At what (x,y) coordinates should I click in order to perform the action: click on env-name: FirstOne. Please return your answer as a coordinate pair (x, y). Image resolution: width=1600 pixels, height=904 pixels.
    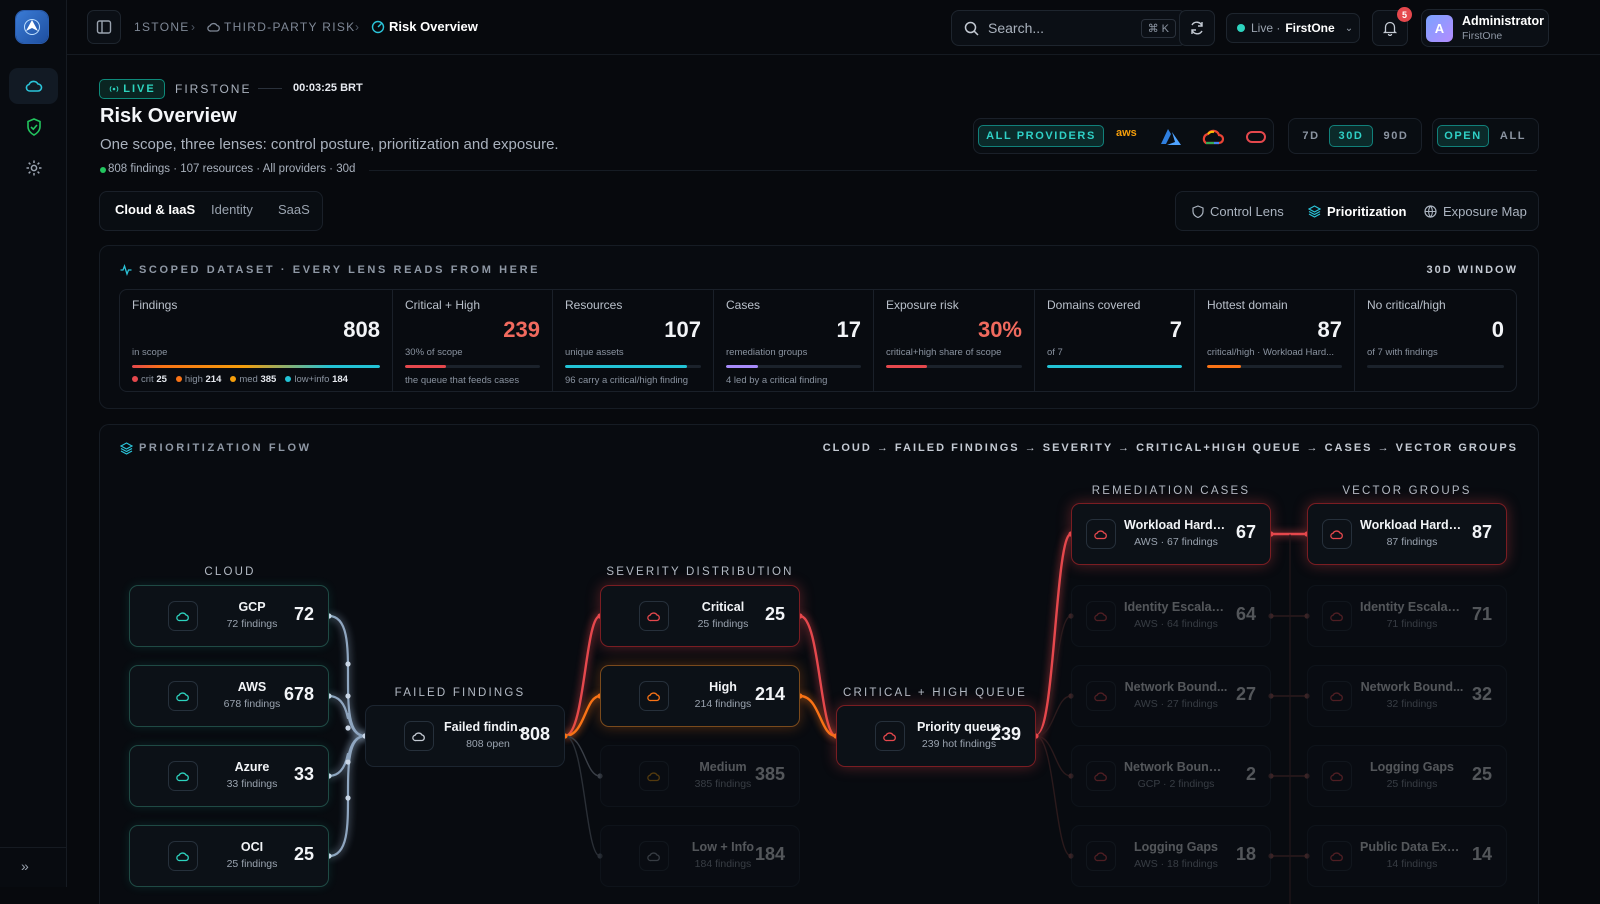
    Looking at the image, I should click on (1310, 28).